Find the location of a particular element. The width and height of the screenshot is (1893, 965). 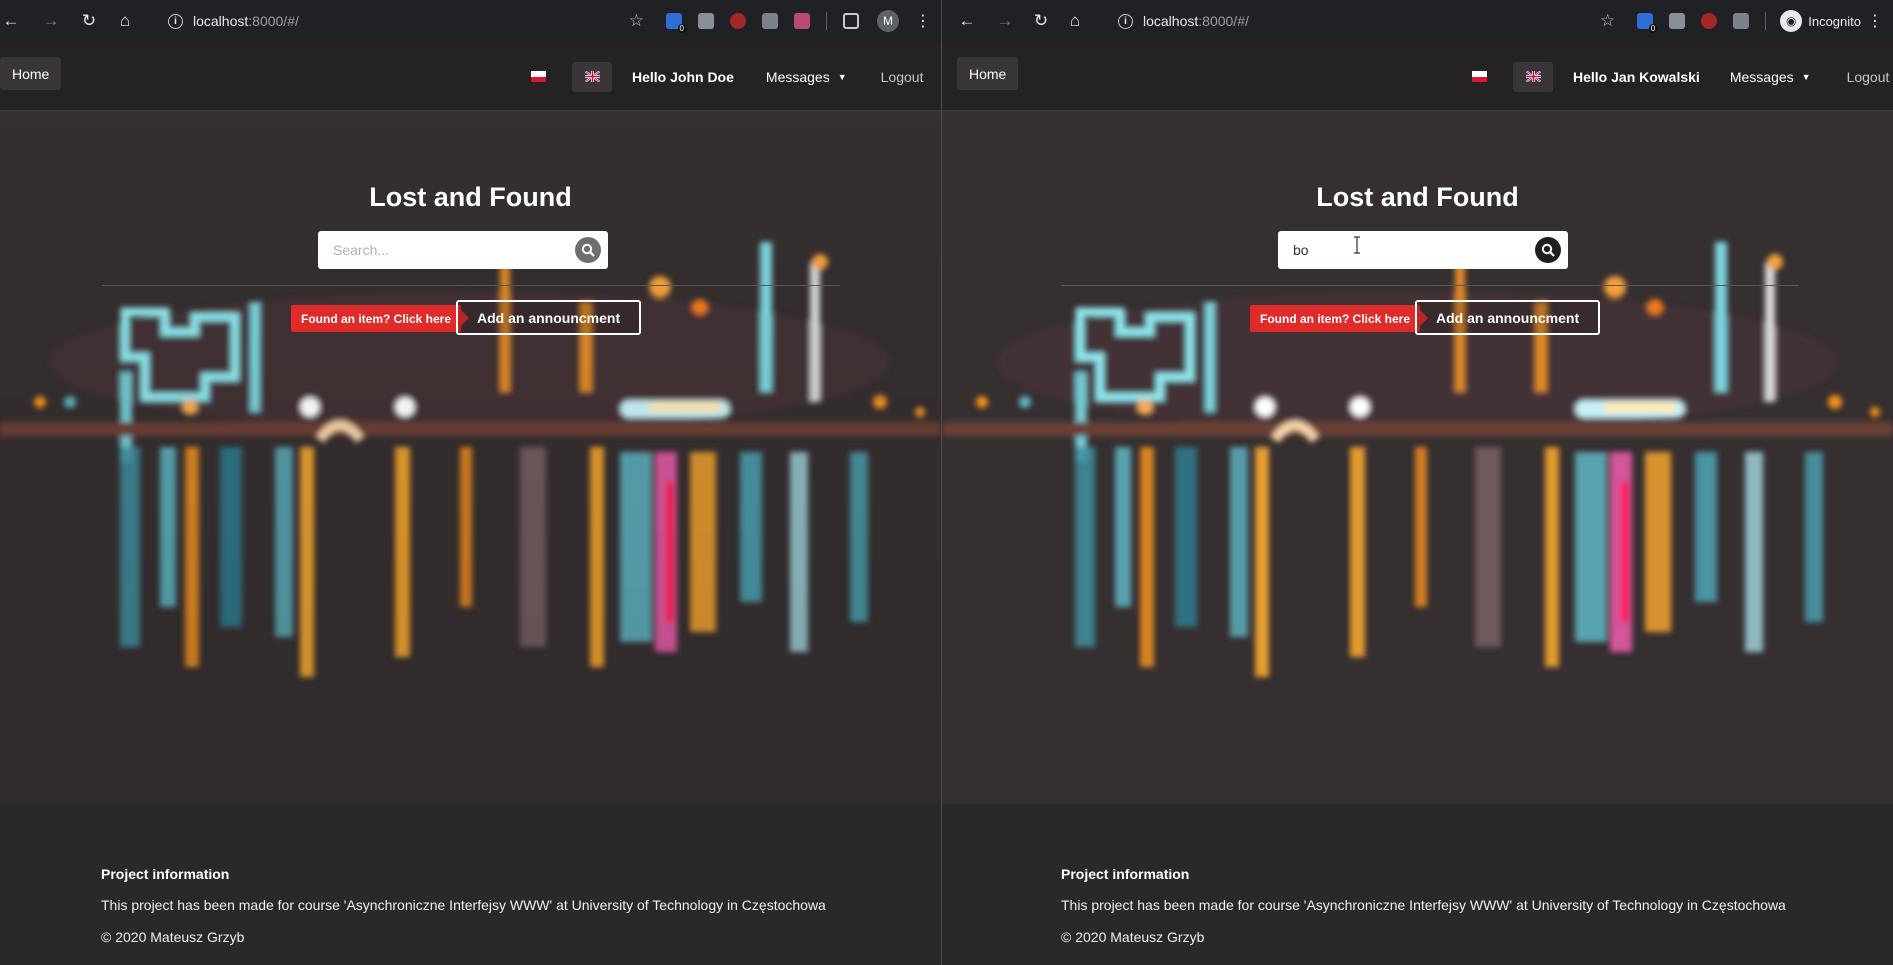

toolbar-actions: ☆ 0 M ⋮ is located at coordinates (785, 21).